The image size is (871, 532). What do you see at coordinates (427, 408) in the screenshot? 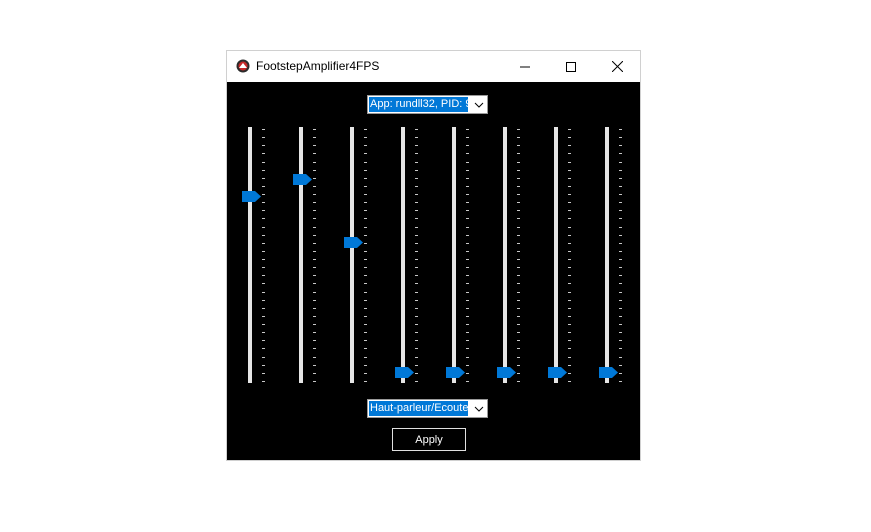
I see `device-select: Haut-parleur/Ecoute` at bounding box center [427, 408].